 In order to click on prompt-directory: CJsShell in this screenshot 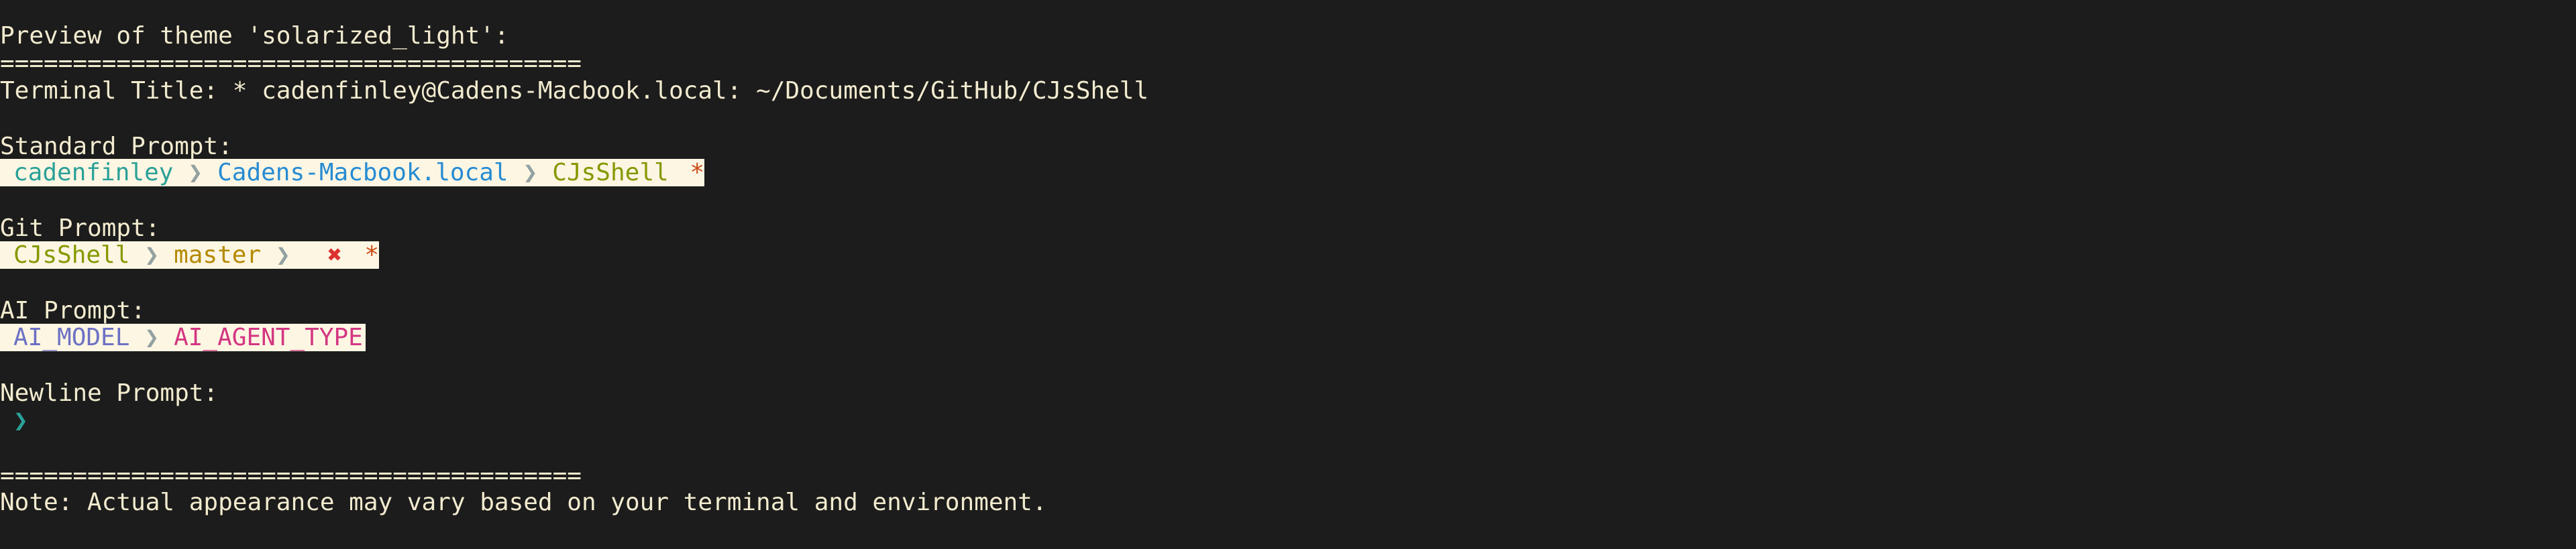, I will do `click(610, 172)`.